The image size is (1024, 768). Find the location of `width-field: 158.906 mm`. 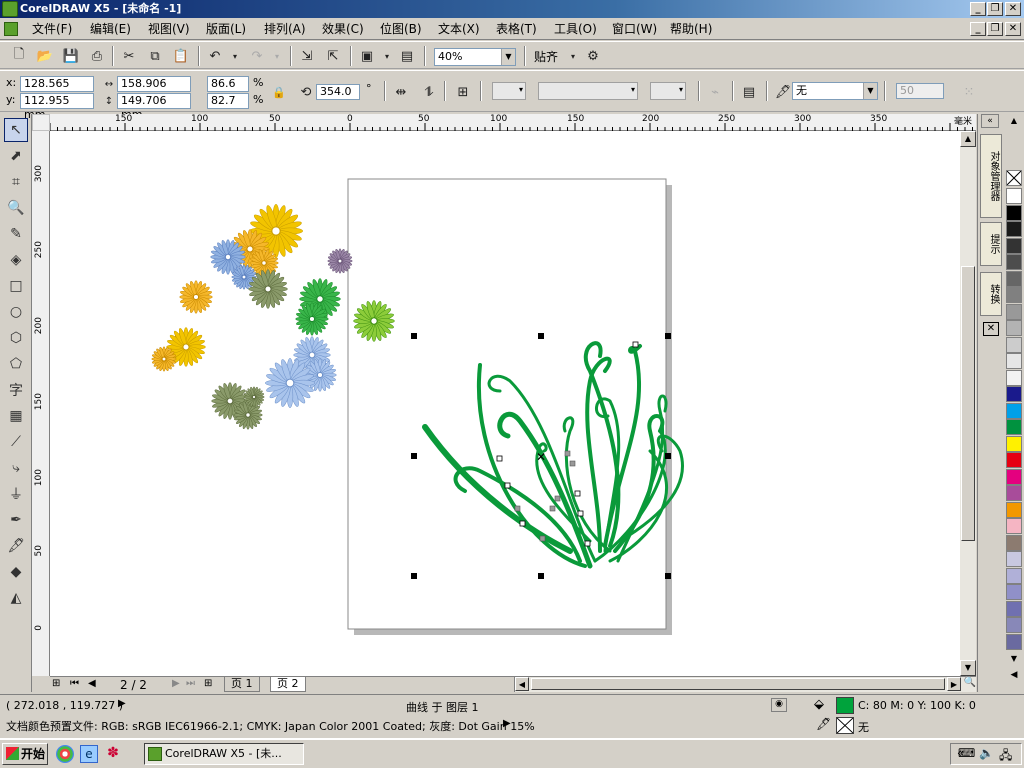

width-field: 158.906 mm is located at coordinates (154, 90).